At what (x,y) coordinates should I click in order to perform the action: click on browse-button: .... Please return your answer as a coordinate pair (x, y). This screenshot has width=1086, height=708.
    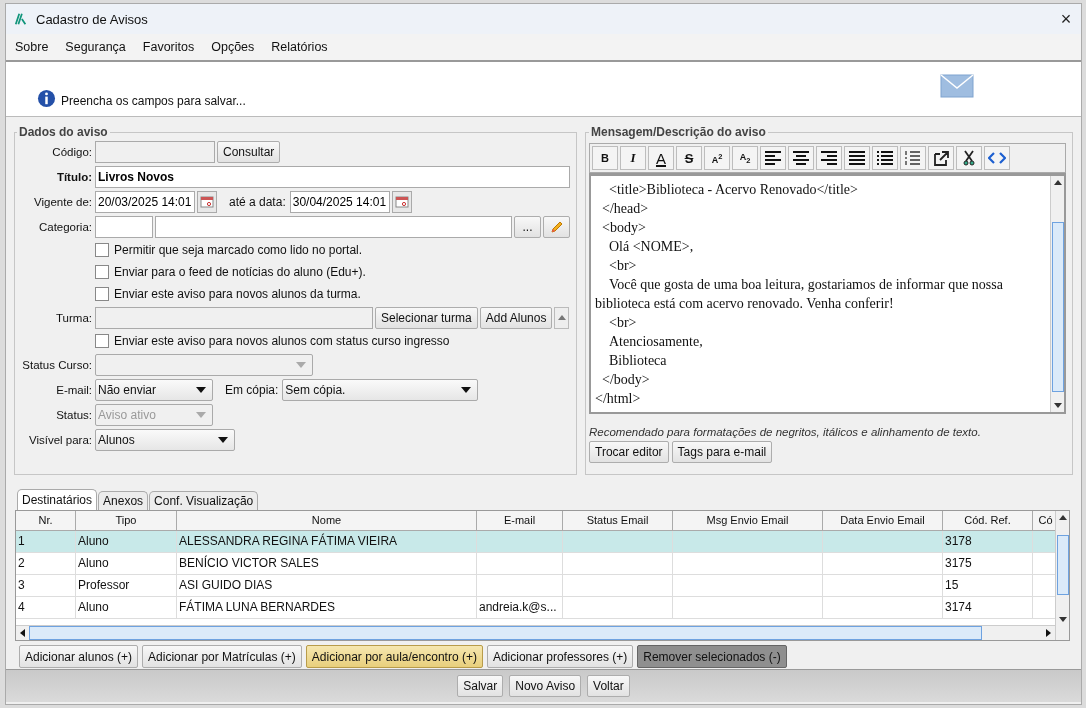
    Looking at the image, I should click on (527, 226).